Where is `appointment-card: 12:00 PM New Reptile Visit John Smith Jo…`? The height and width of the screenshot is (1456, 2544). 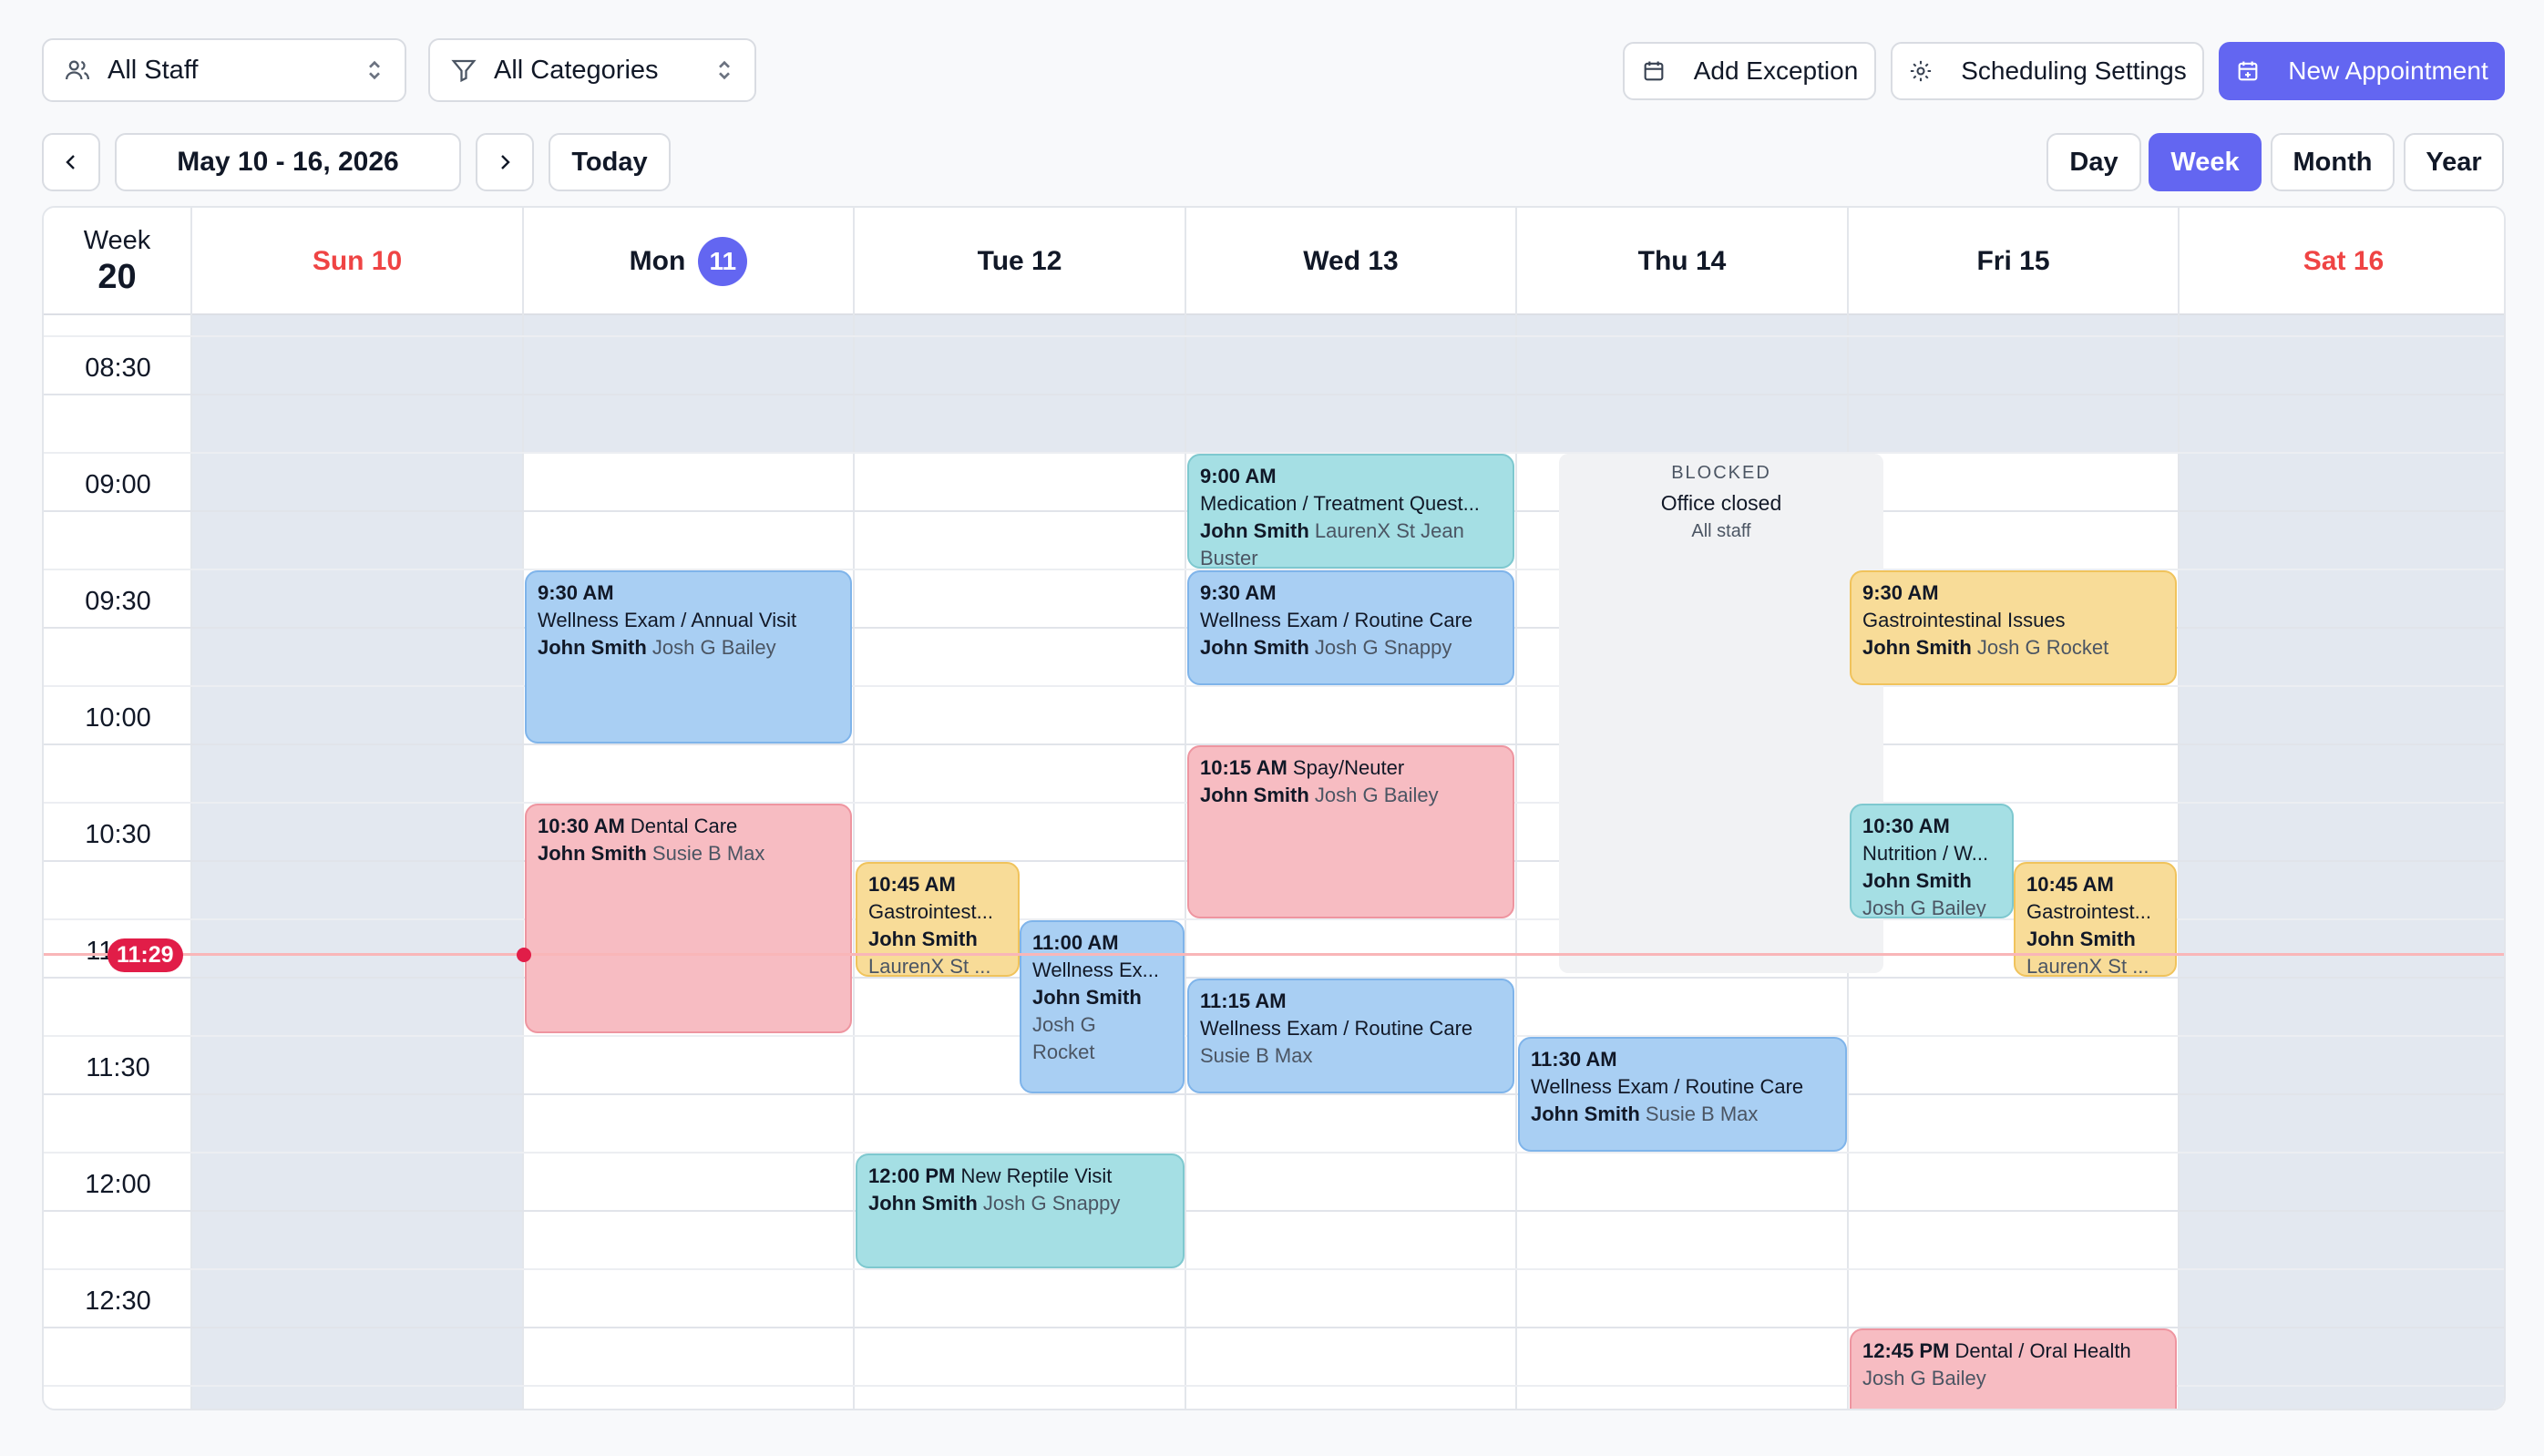 appointment-card: 12:00 PM New Reptile Visit John Smith Jo… is located at coordinates (1020, 1211).